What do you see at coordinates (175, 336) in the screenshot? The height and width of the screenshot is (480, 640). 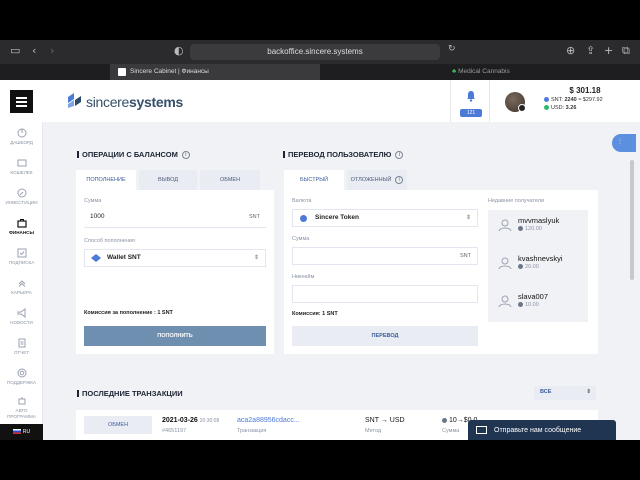 I see `deposit-button: ПОПОЛНИТЬ` at bounding box center [175, 336].